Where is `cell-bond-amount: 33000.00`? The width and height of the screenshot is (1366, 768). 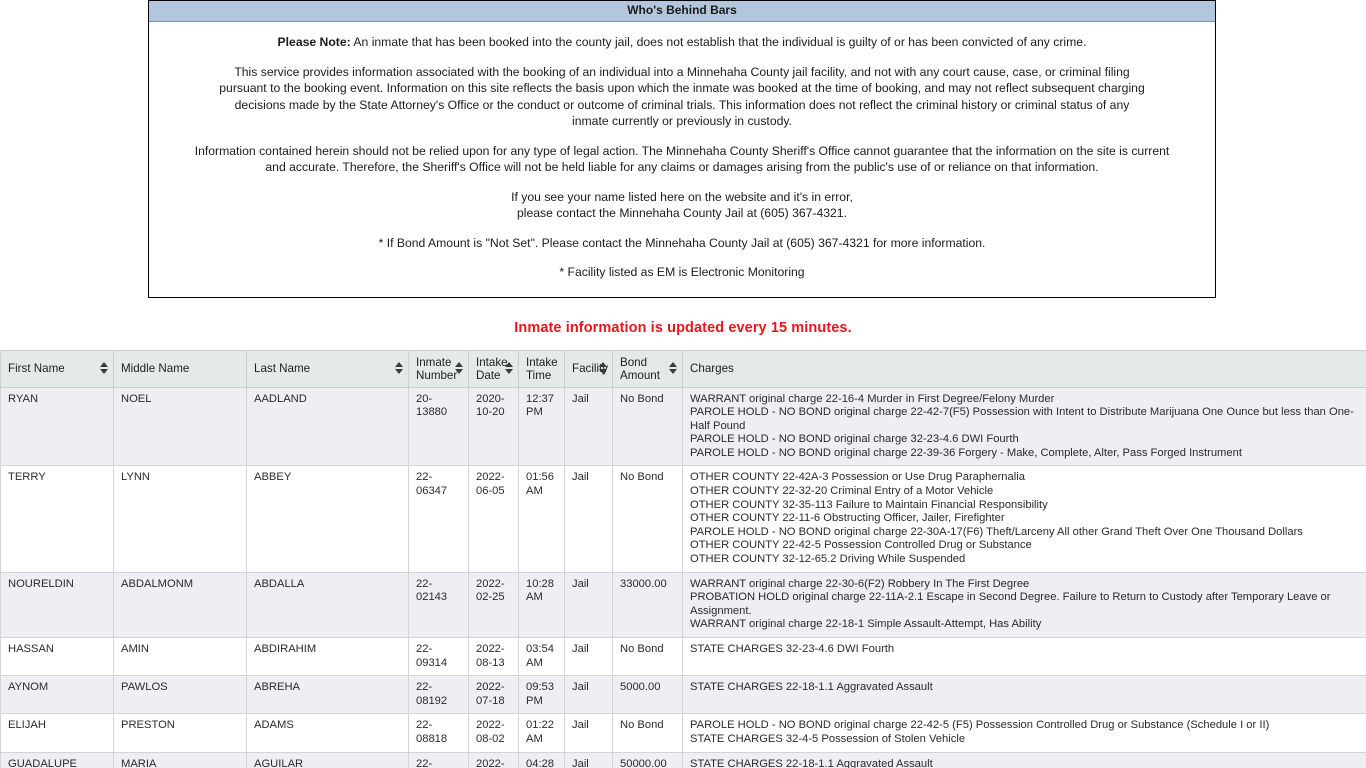 cell-bond-amount: 33000.00 is located at coordinates (647, 605).